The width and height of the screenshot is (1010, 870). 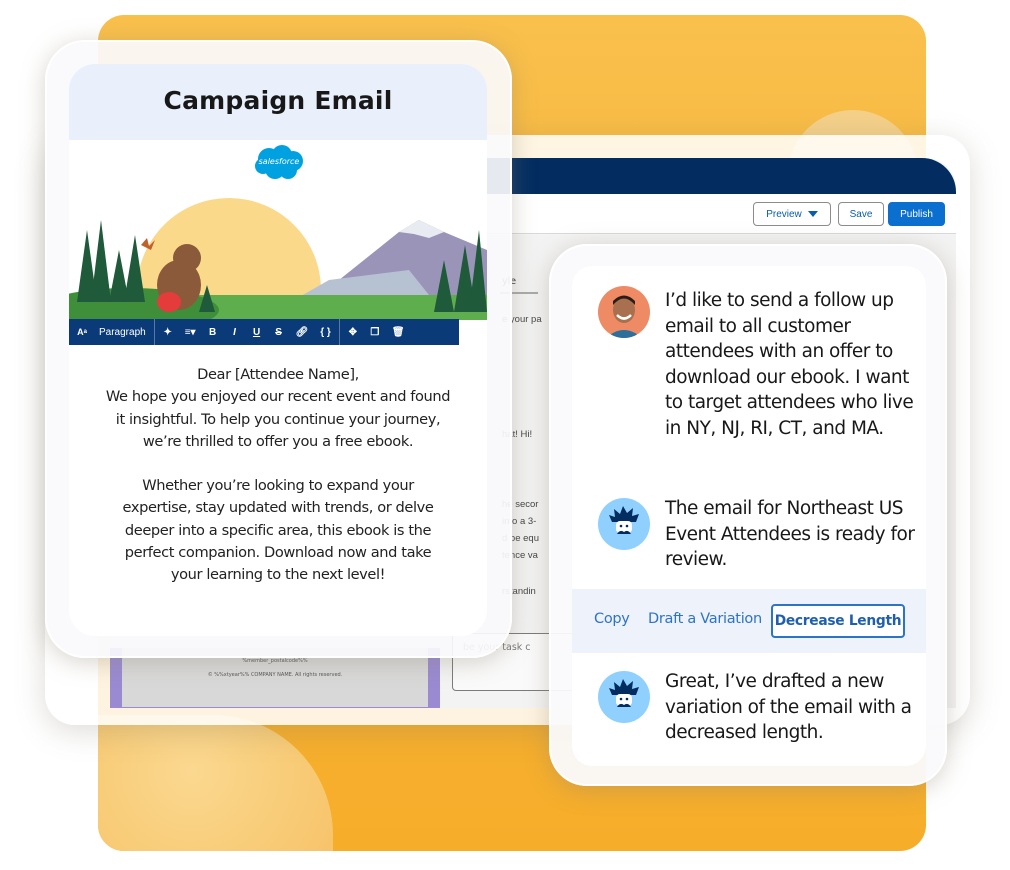 I want to click on align-icon: ≡▾, so click(x=190, y=332).